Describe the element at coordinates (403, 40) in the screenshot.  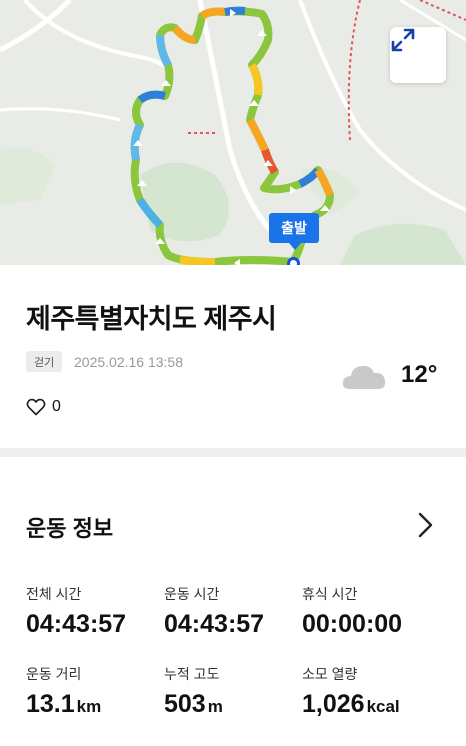
I see `expand-arrows-icon` at that location.